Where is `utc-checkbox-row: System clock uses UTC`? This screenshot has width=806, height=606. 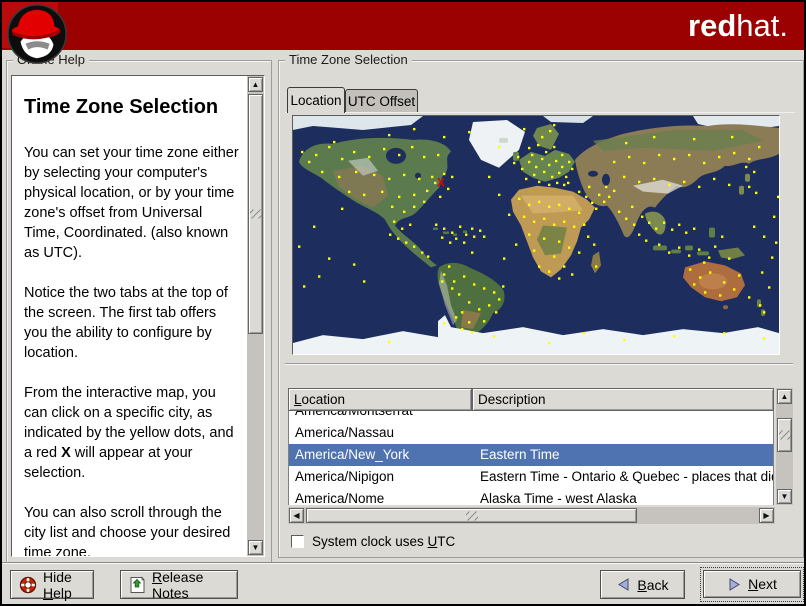 utc-checkbox-row: System clock uses UTC is located at coordinates (373, 541).